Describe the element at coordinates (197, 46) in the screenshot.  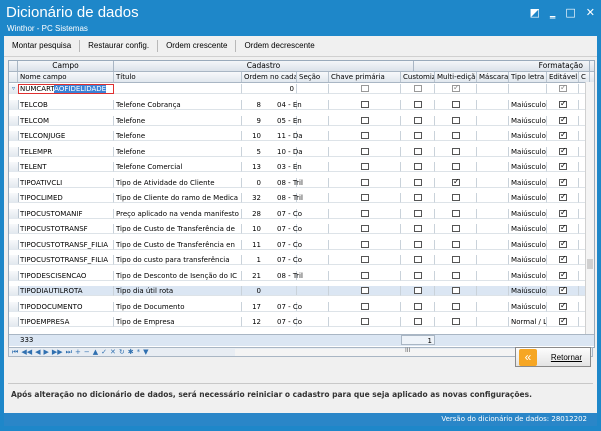
I see `ordem-crescente-button: Ordem crescente` at that location.